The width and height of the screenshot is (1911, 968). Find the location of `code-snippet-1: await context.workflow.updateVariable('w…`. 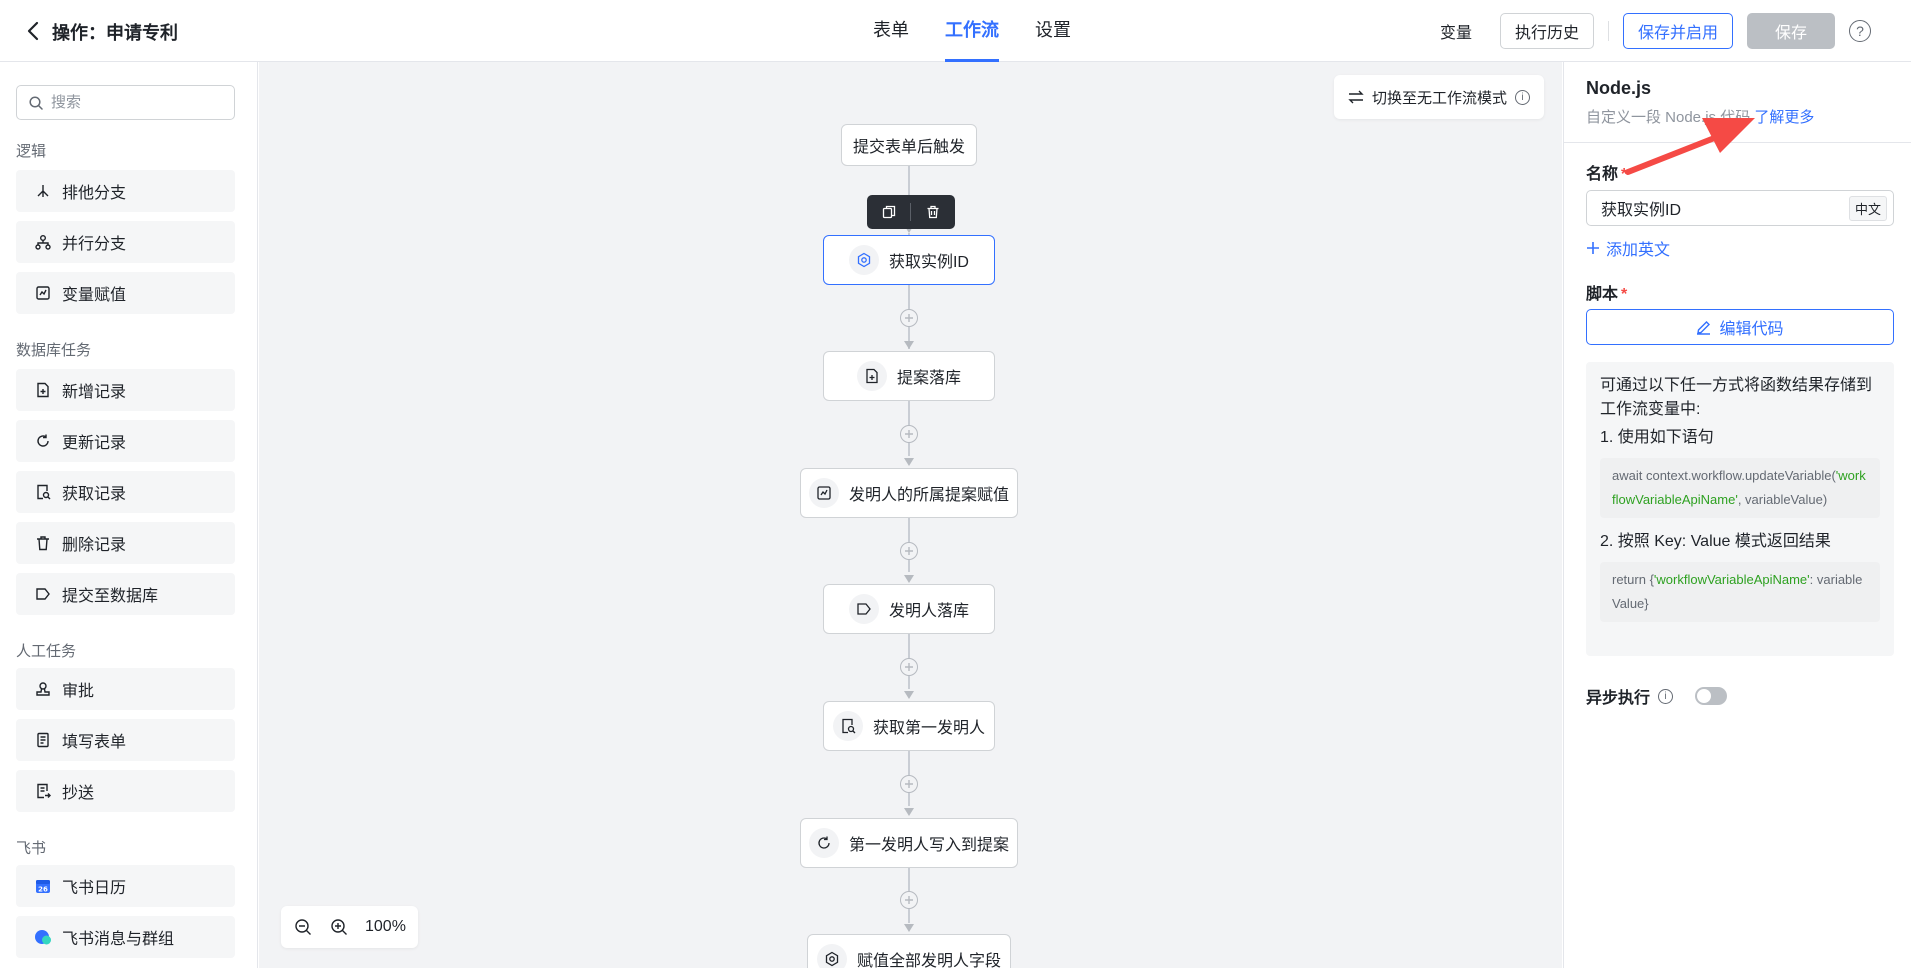

code-snippet-1: await context.workflow.updateVariable('w… is located at coordinates (1740, 488).